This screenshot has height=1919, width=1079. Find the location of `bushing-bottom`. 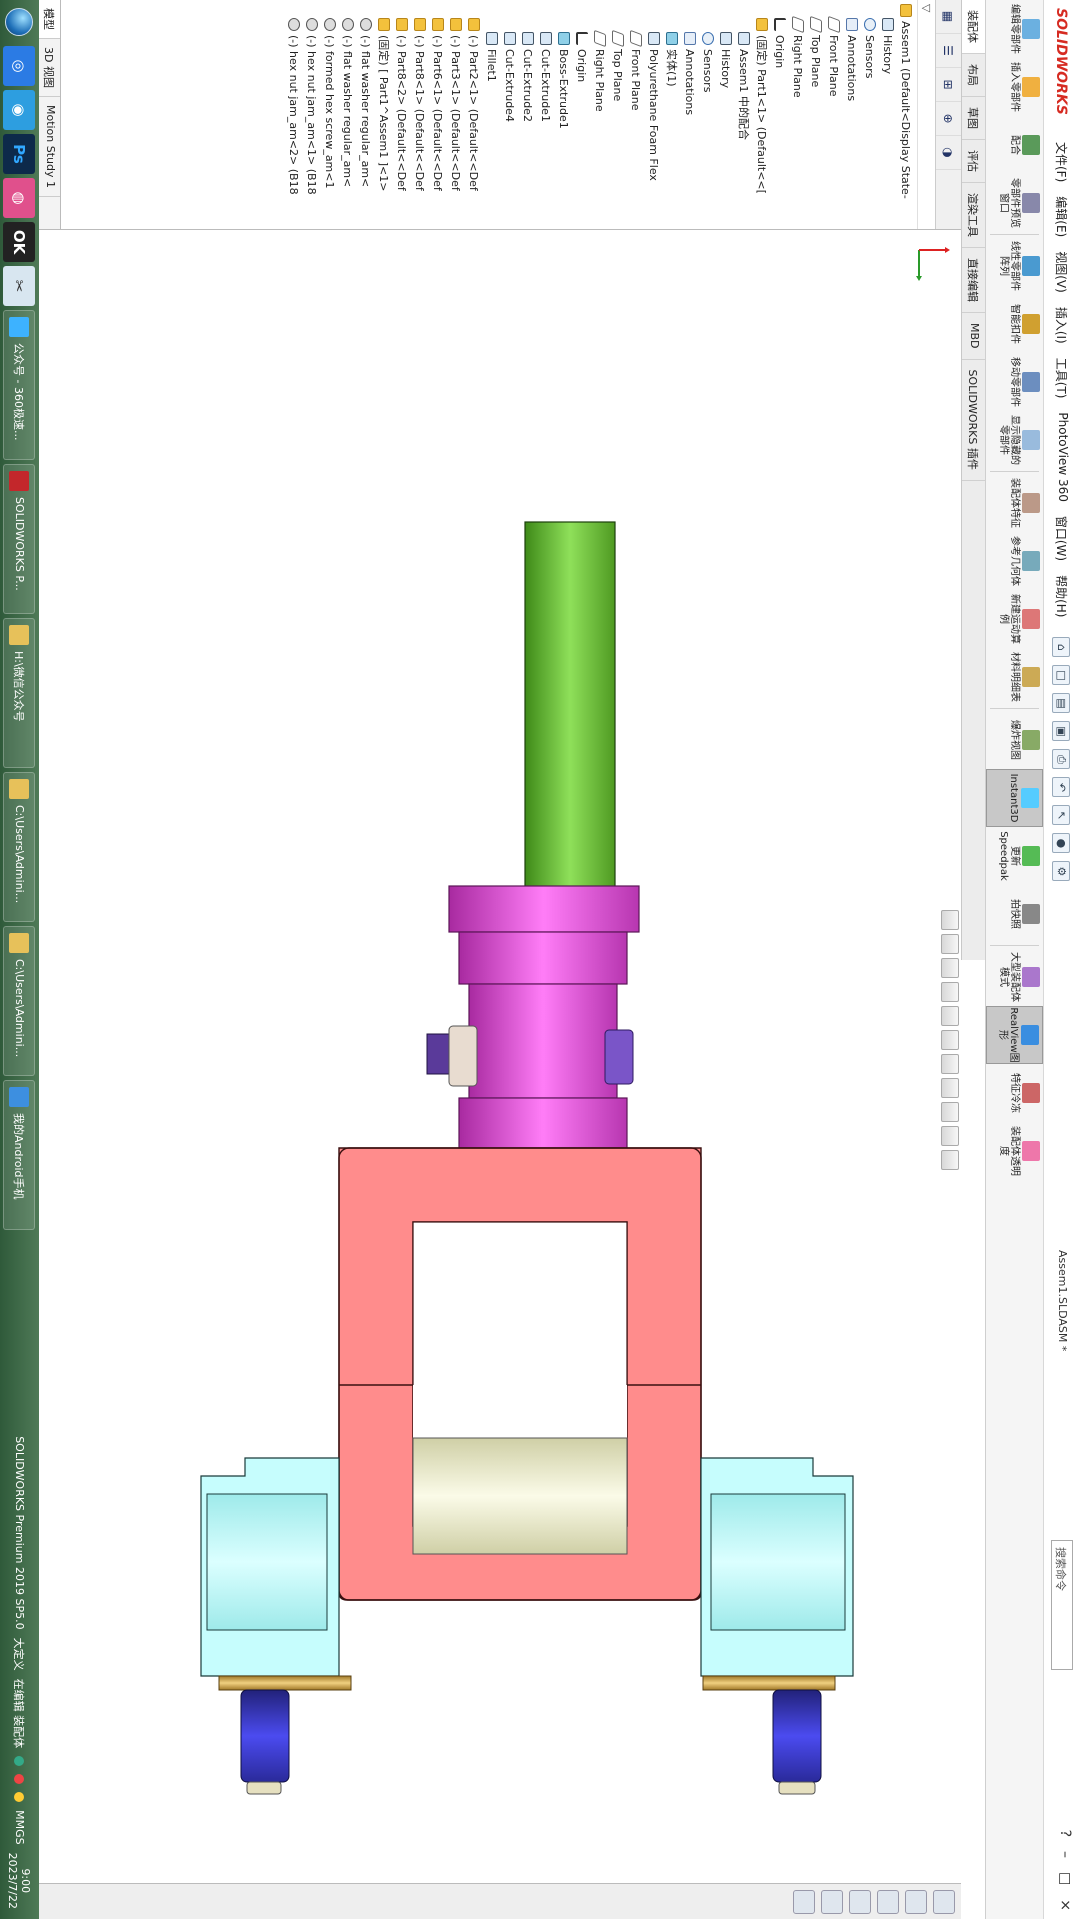

bushing-bottom is located at coordinates (267, 1562).